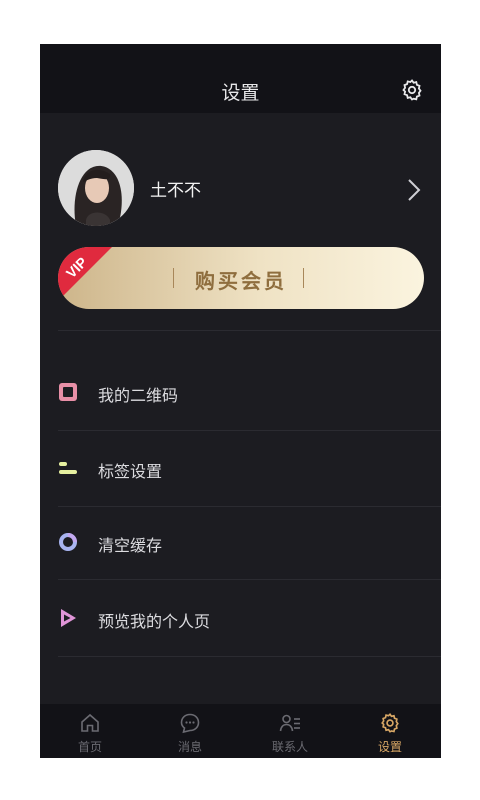 Image resolution: width=480 pixels, height=800 pixels. What do you see at coordinates (190, 723) in the screenshot?
I see `chat-icon` at bounding box center [190, 723].